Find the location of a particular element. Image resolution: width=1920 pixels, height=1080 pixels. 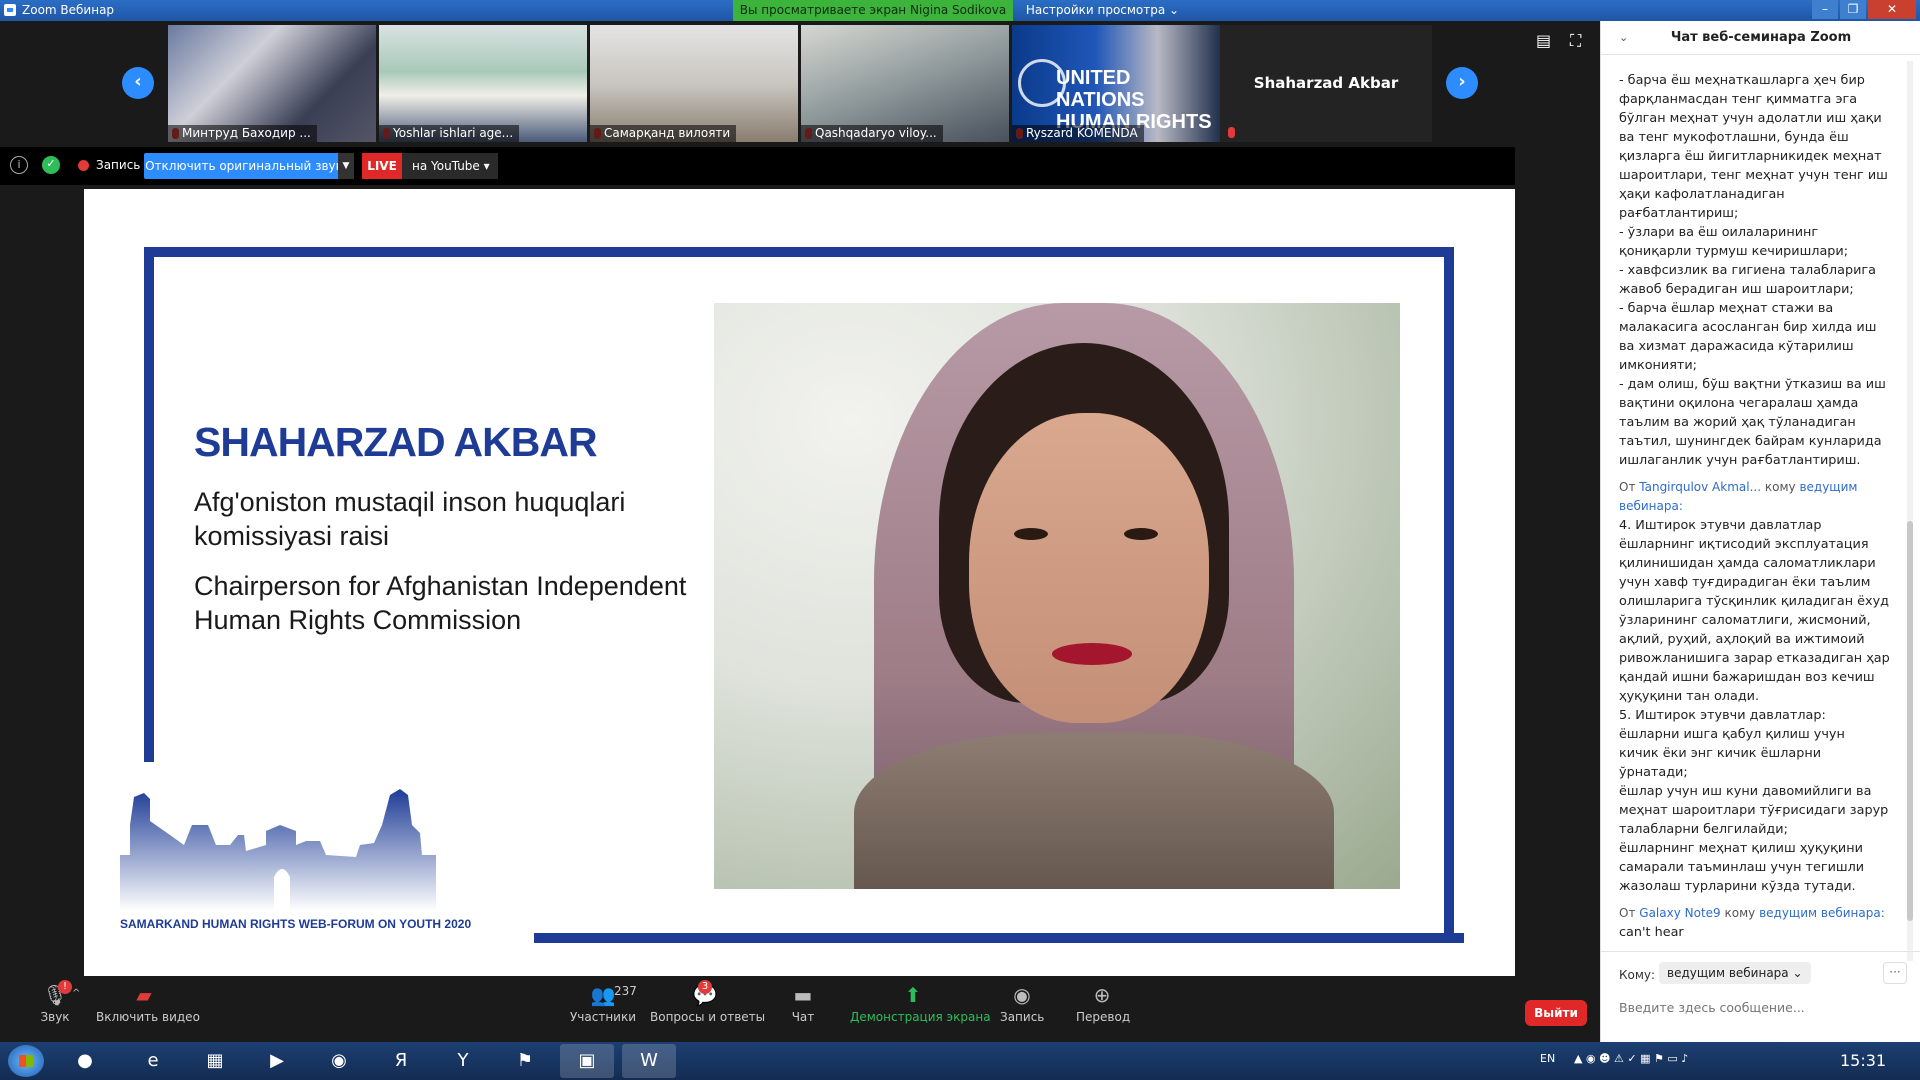

folder-icon: ▦ is located at coordinates (215, 1061).